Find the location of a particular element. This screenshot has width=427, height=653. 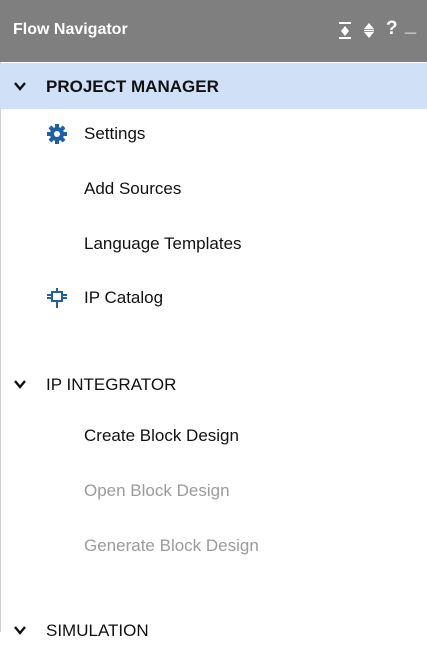

nav-item-label: Add Sources is located at coordinates (133, 188).